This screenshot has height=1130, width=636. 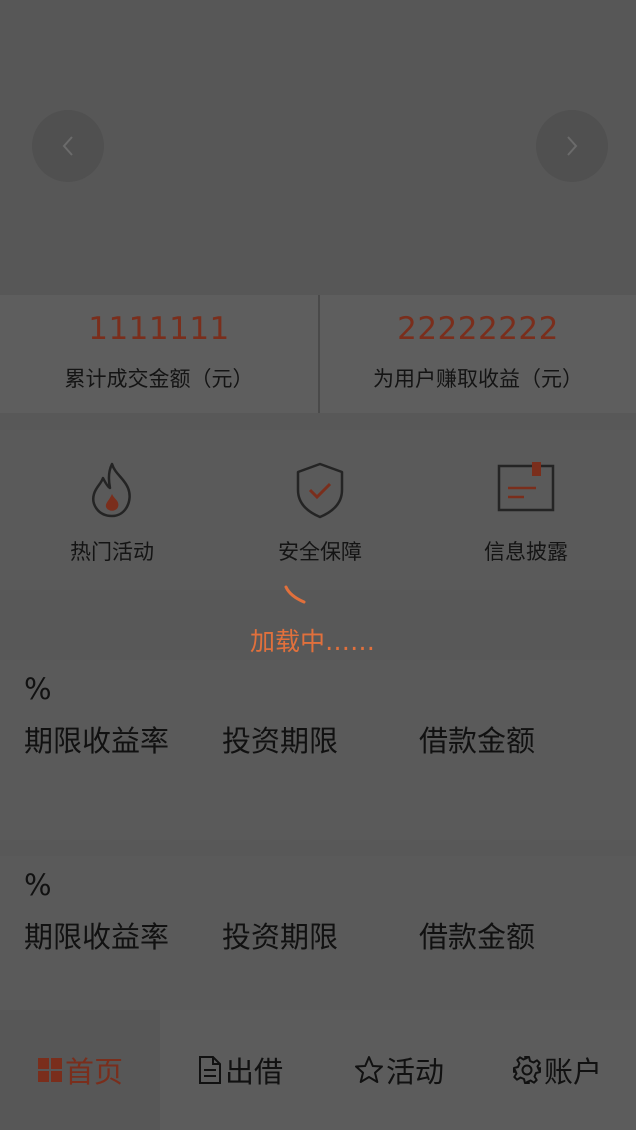 I want to click on stat-label: 累计成交金额（元）, so click(x=159, y=379).